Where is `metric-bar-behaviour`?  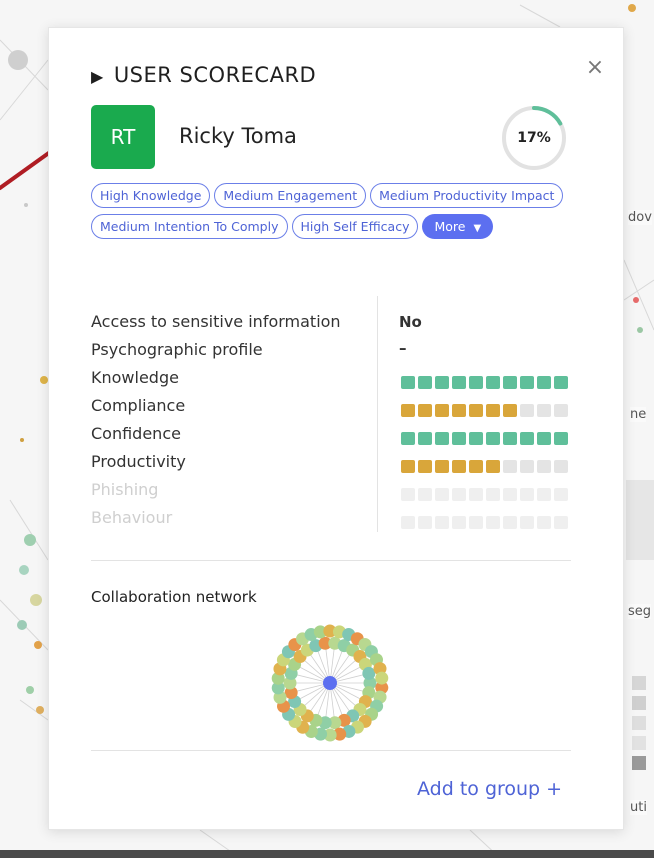 metric-bar-behaviour is located at coordinates (484, 522).